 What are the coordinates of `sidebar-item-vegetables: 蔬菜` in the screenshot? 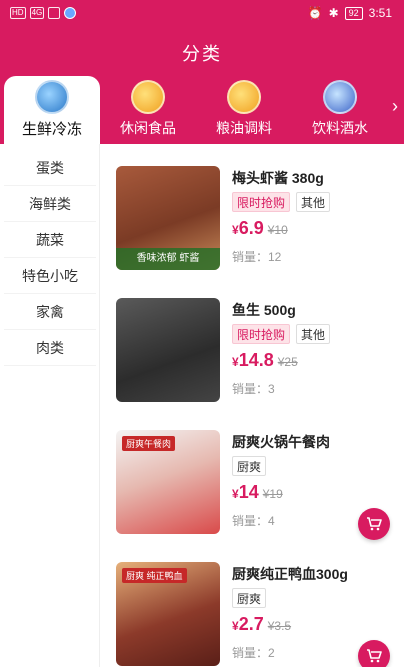 It's located at (50, 240).